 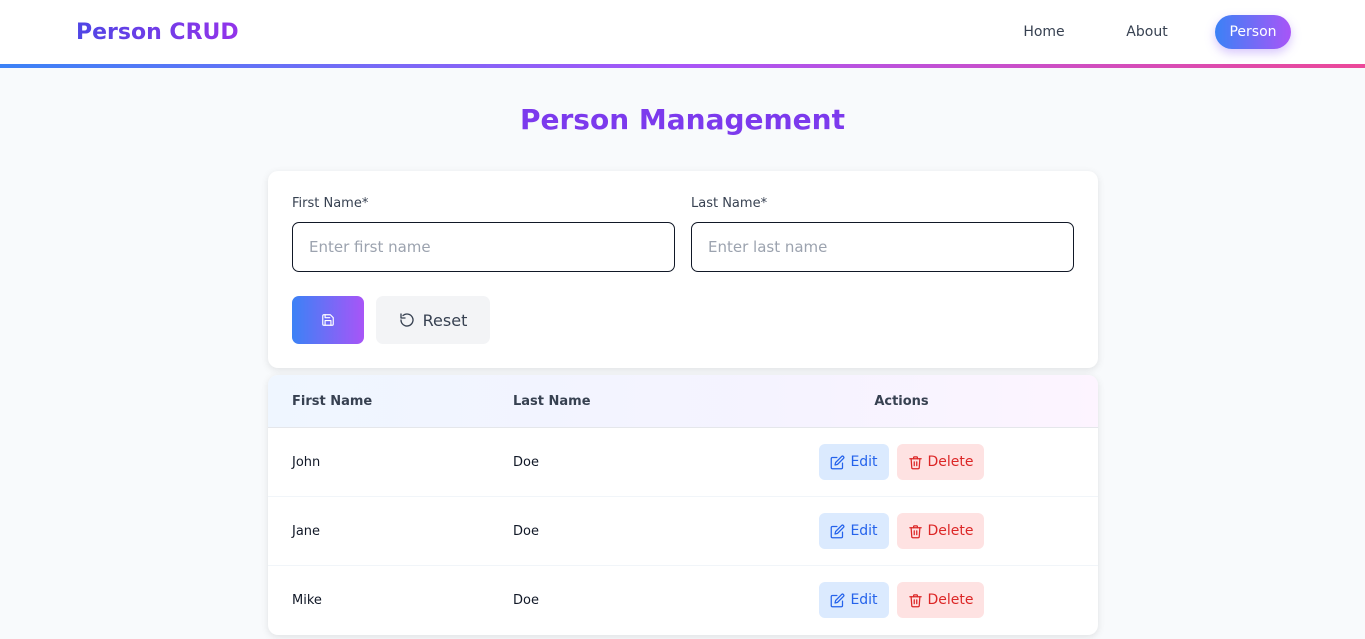 I want to click on nav-link-home: Home, so click(x=1044, y=32).